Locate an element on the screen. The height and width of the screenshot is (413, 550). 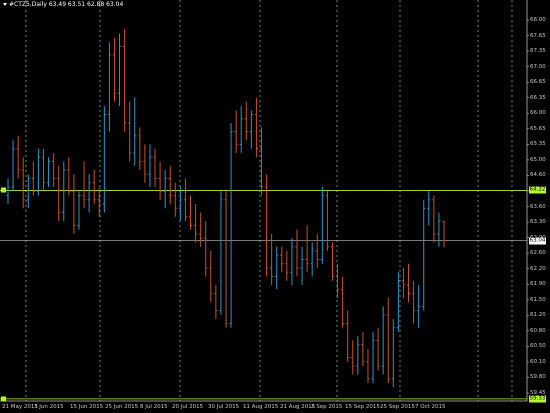
caret-down-icon is located at coordinates (5, 4).